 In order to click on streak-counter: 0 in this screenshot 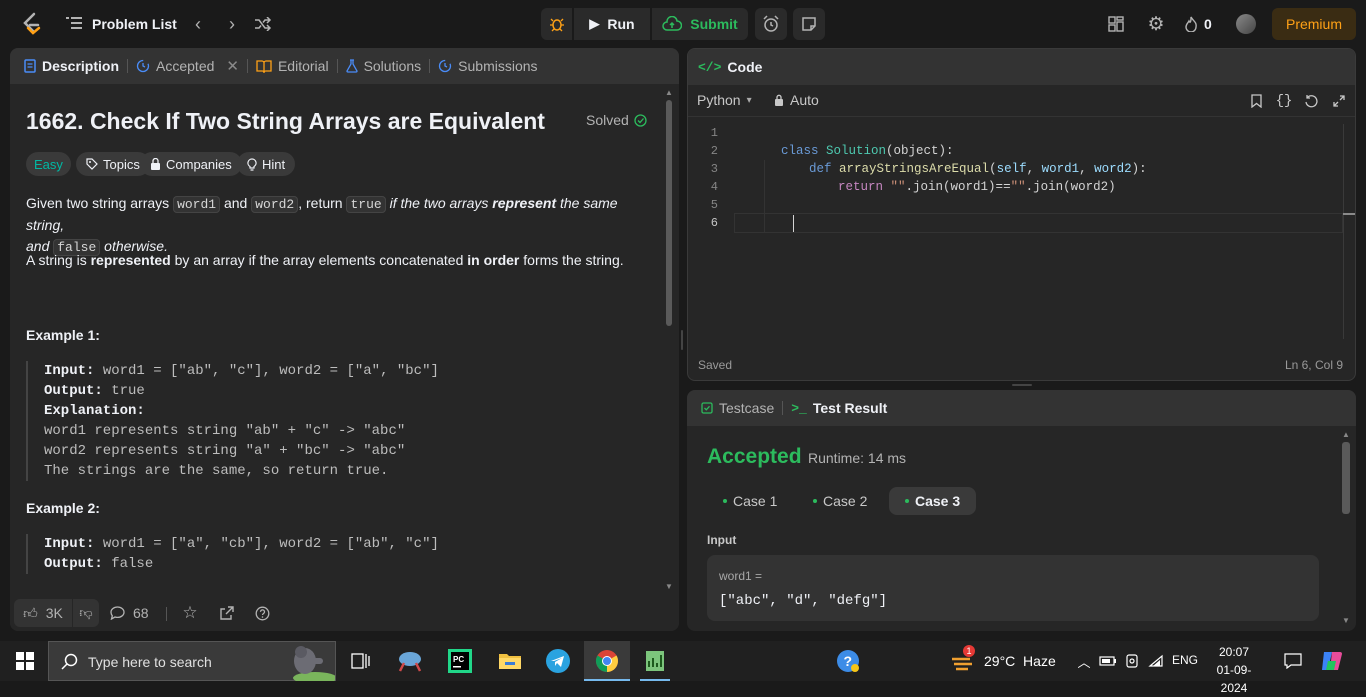, I will do `click(1198, 24)`.